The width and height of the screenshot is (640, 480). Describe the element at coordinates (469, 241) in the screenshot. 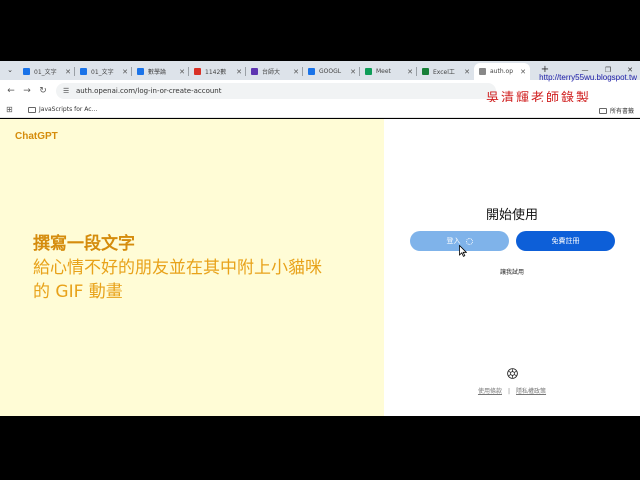

I see `loading-spinner-icon` at that location.